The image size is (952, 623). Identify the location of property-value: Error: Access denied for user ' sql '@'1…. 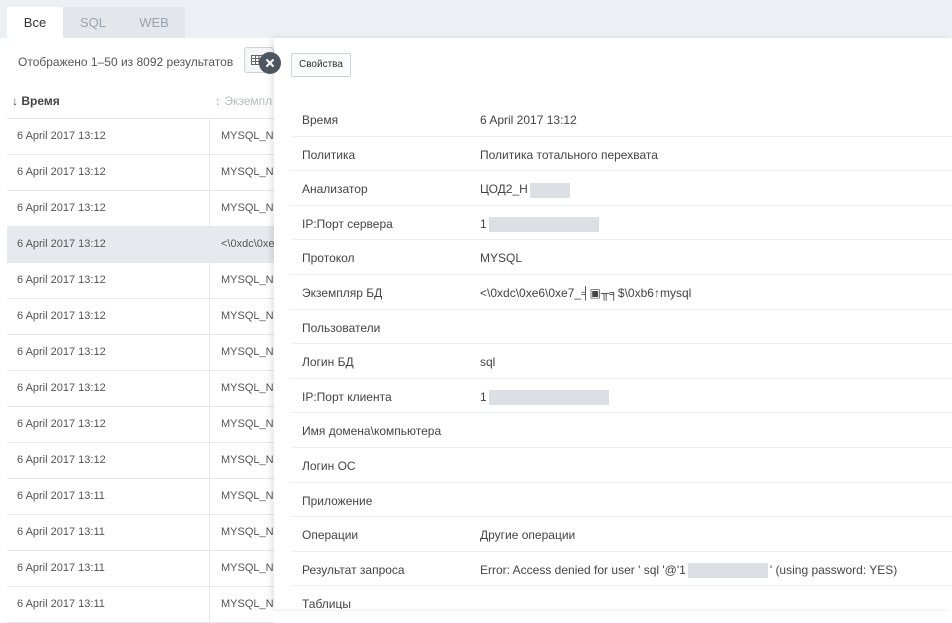
(688, 570).